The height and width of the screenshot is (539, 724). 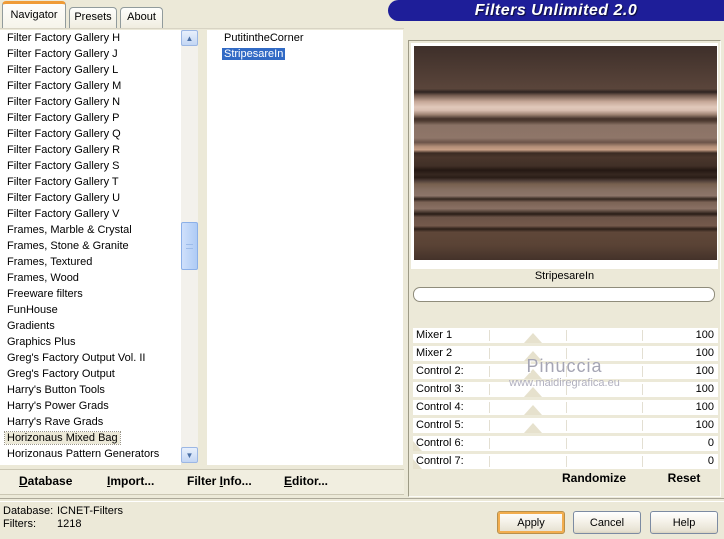 I want to click on slider-row: Mixer 1 100, so click(x=565, y=335).